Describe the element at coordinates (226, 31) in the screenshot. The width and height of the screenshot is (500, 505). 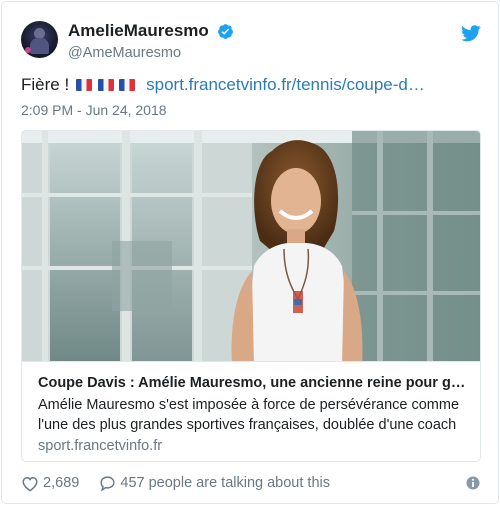
I see `verified-badge-icon` at that location.